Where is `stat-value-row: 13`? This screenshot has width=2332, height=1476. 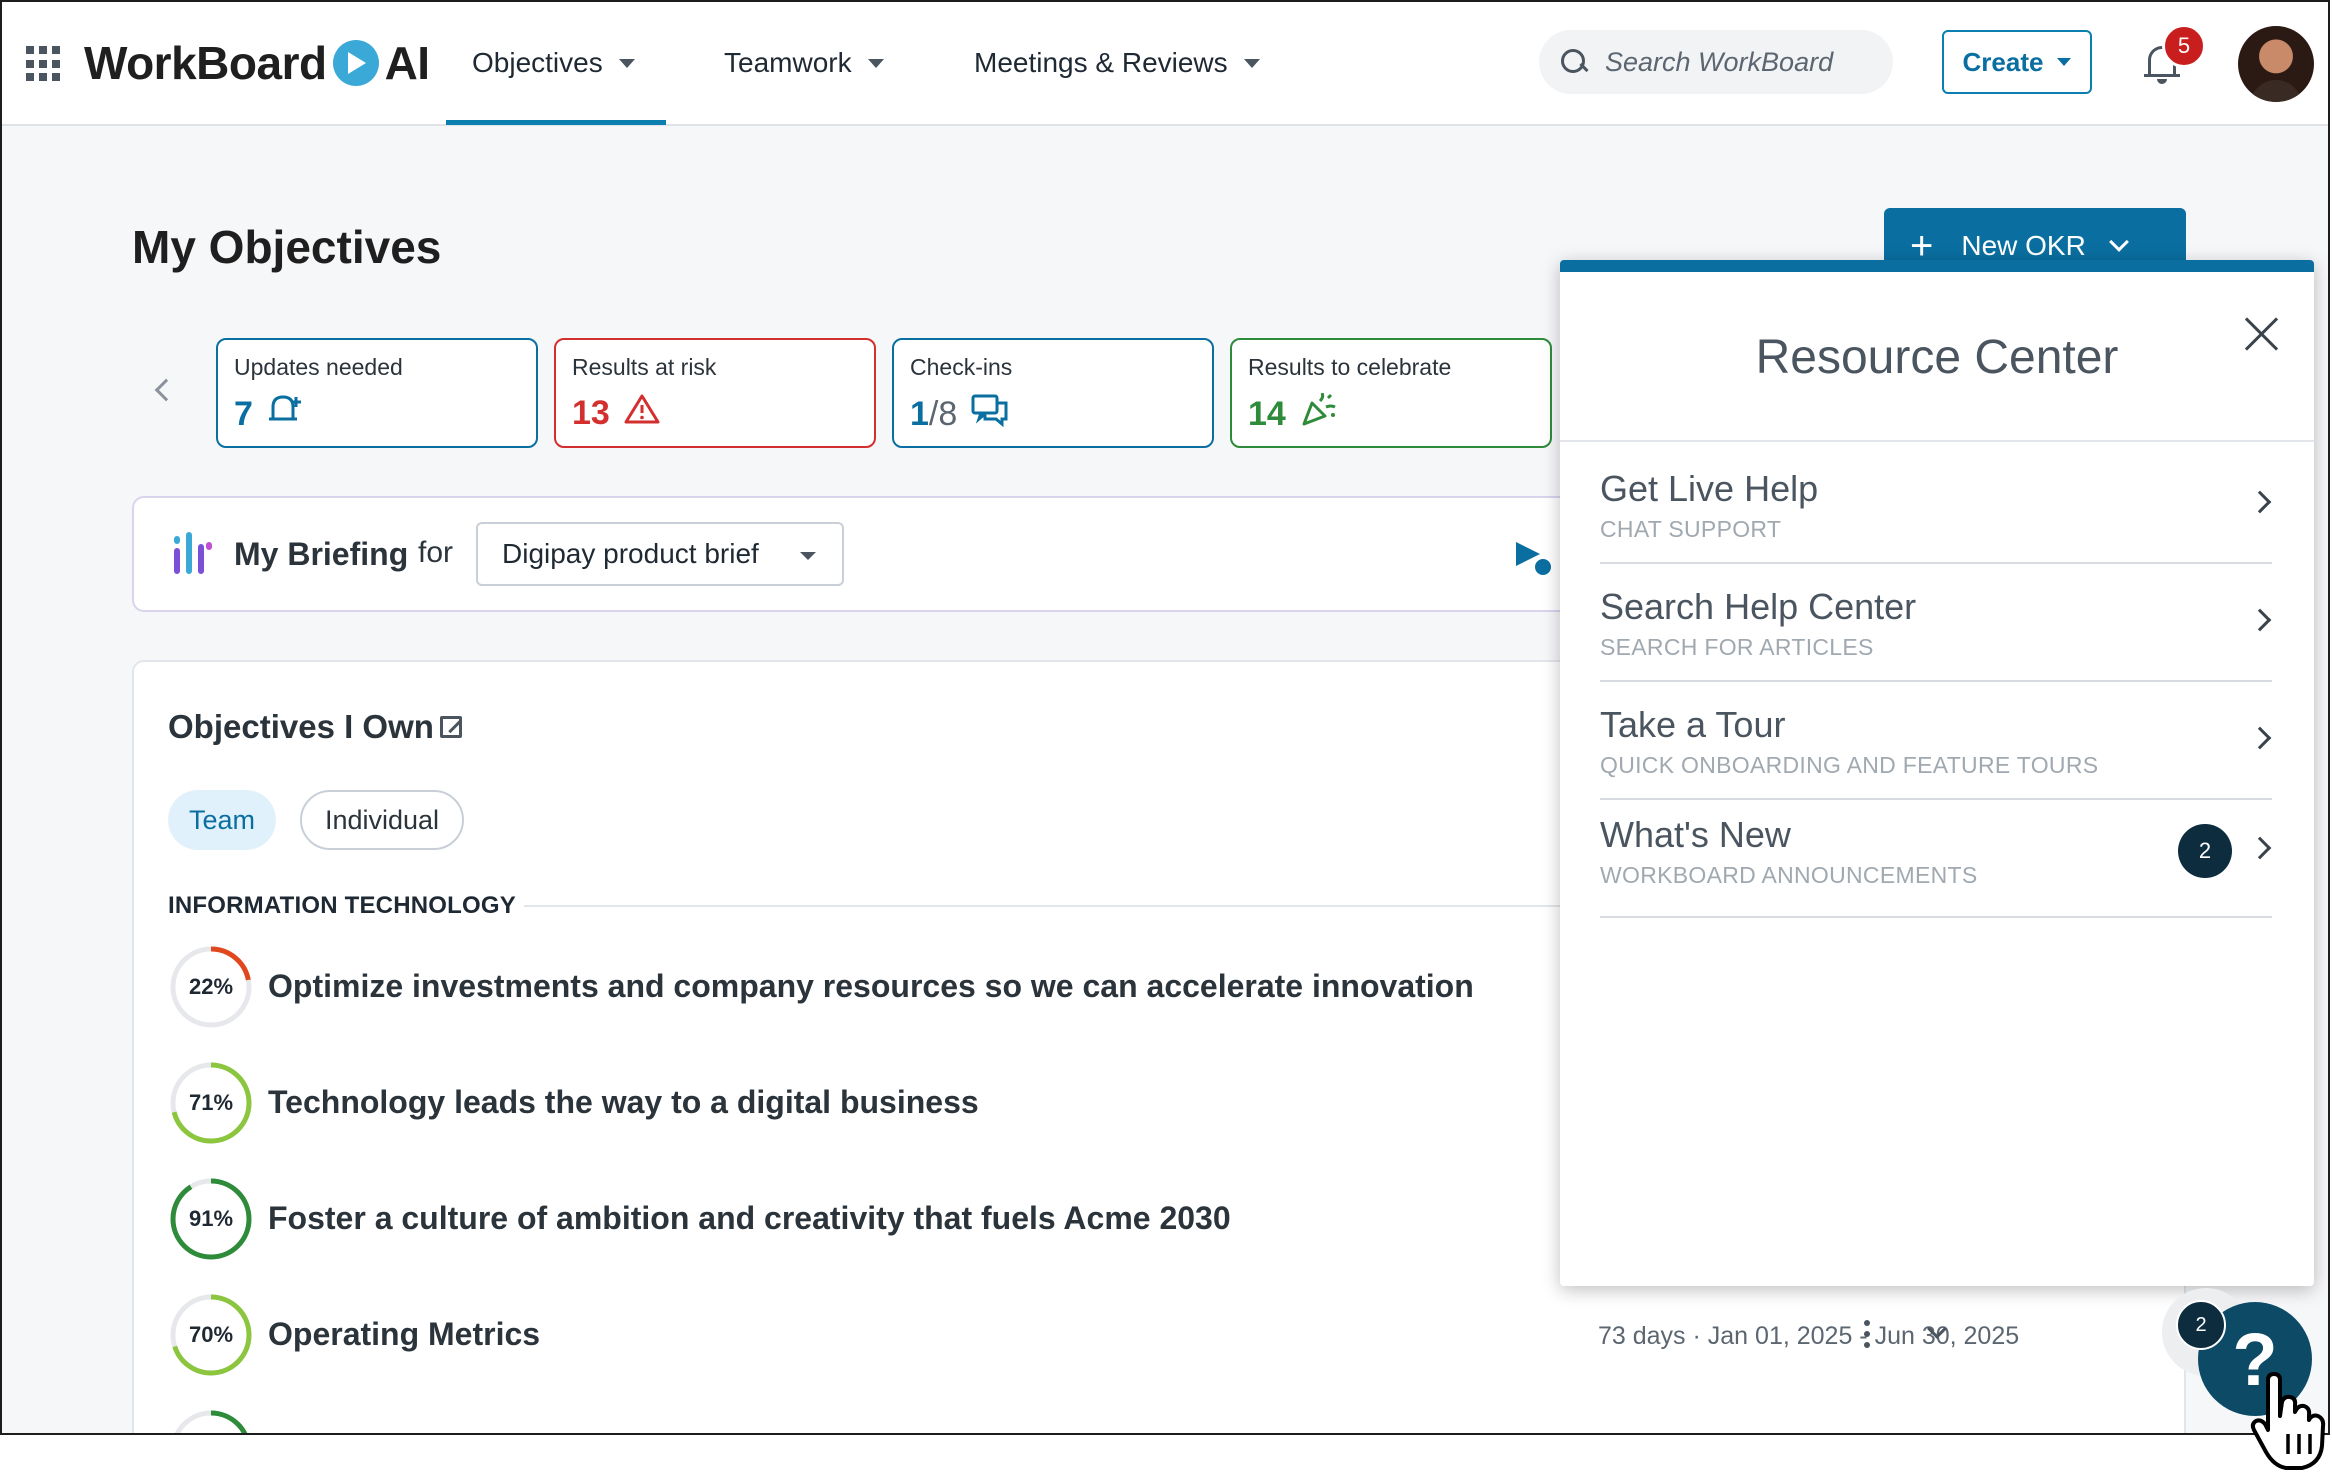 stat-value-row: 13 is located at coordinates (715, 413).